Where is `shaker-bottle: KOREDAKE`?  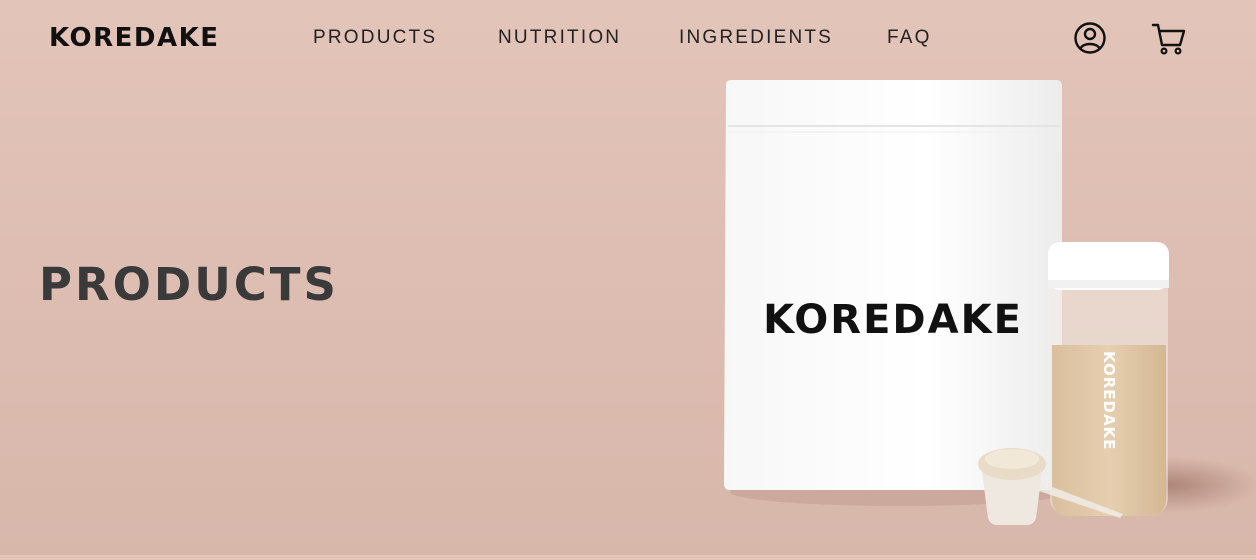 shaker-bottle: KOREDAKE is located at coordinates (1108, 379).